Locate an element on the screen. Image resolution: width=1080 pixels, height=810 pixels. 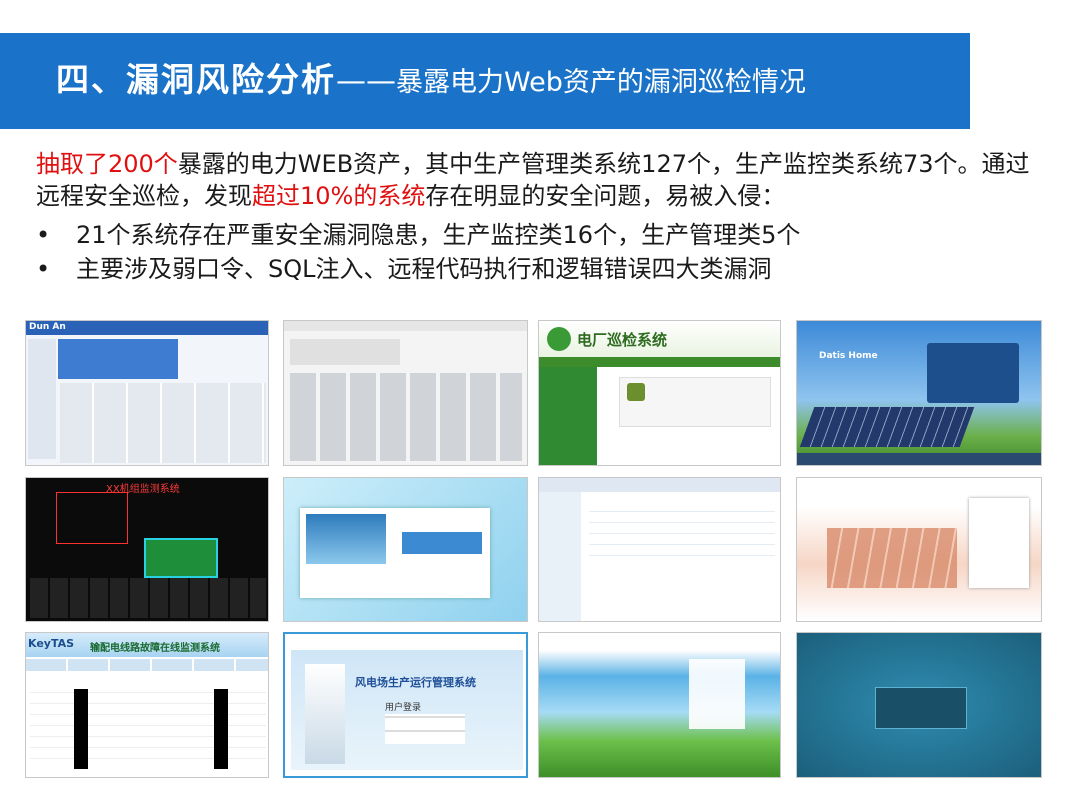
status-bar is located at coordinates (919, 459).